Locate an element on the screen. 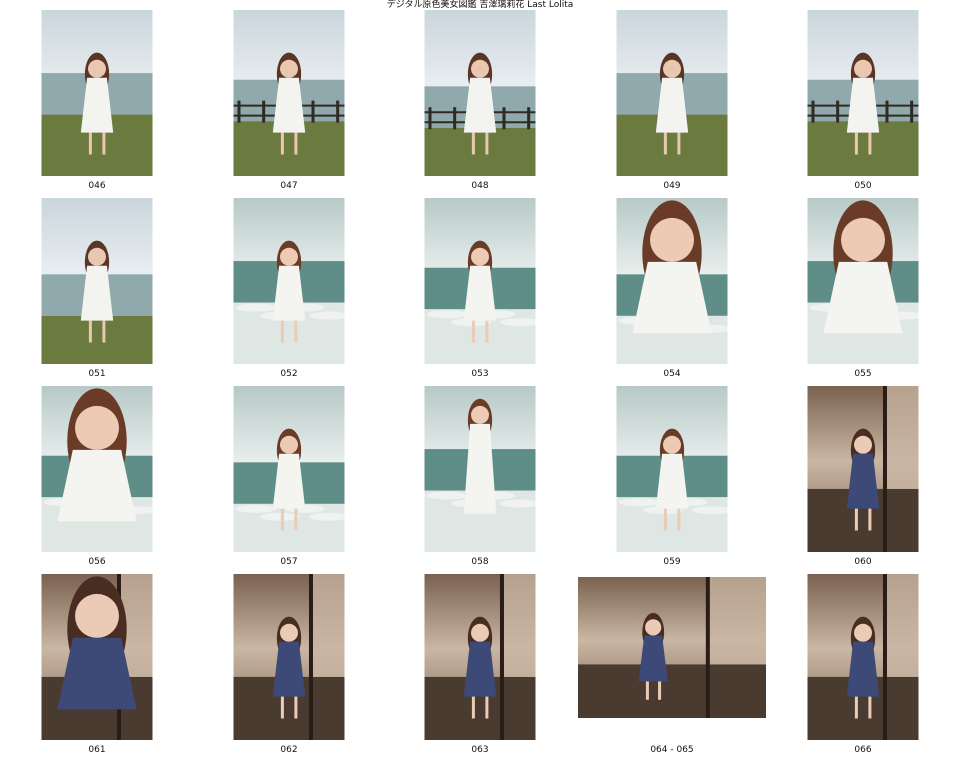  thumbnail-055: 055 is located at coordinates (863, 283).